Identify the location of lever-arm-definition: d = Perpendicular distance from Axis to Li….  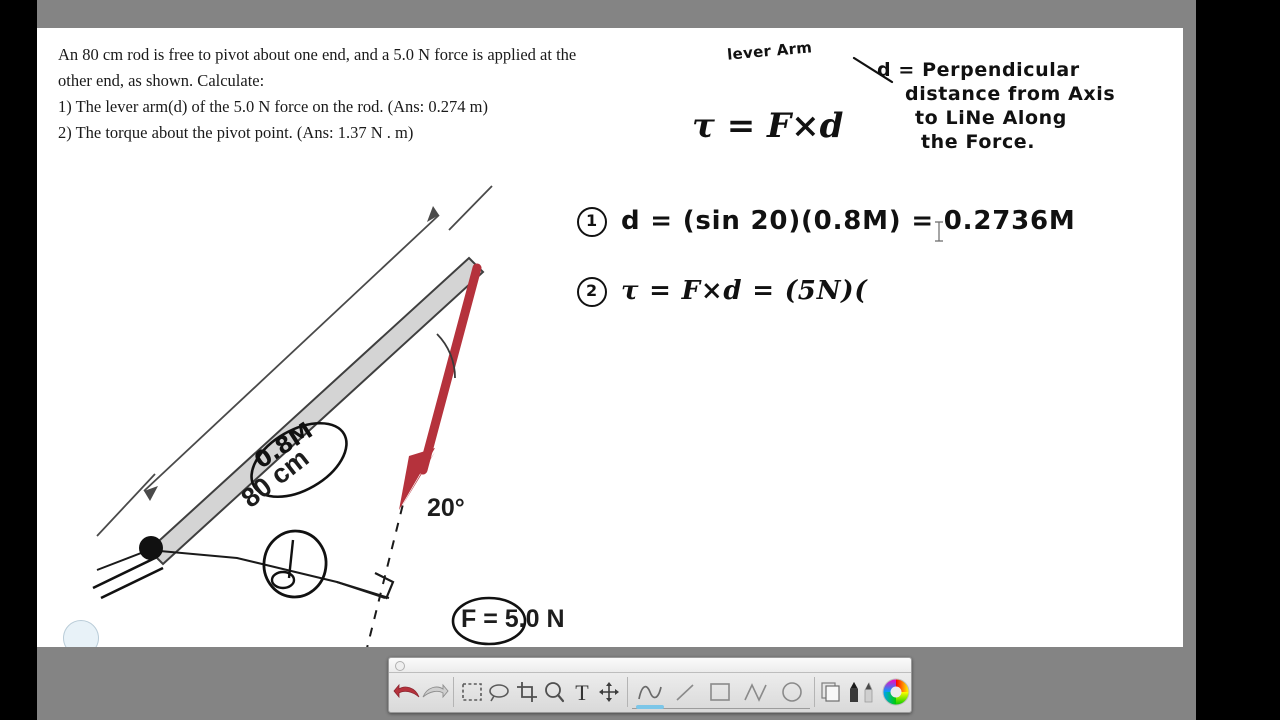
(996, 106).